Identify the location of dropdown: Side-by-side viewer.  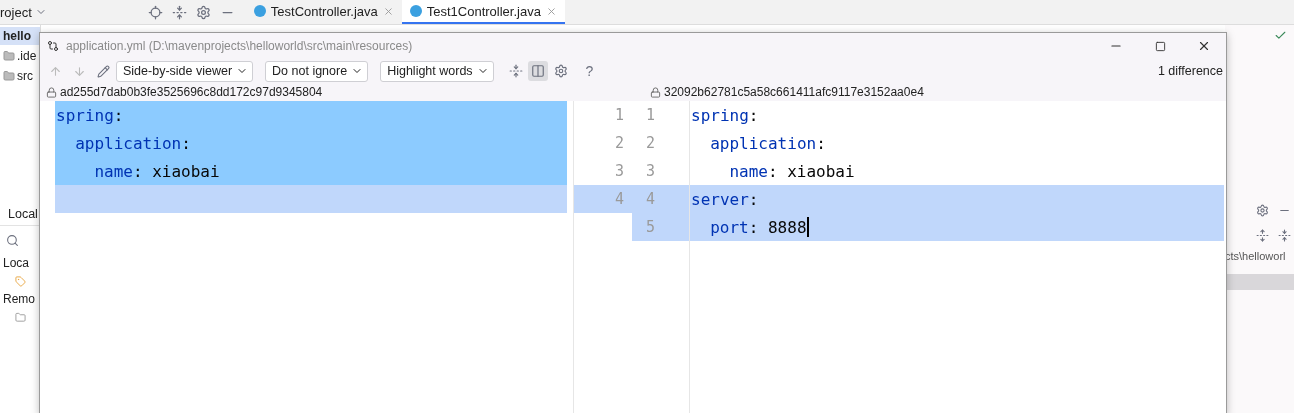
(185, 71).